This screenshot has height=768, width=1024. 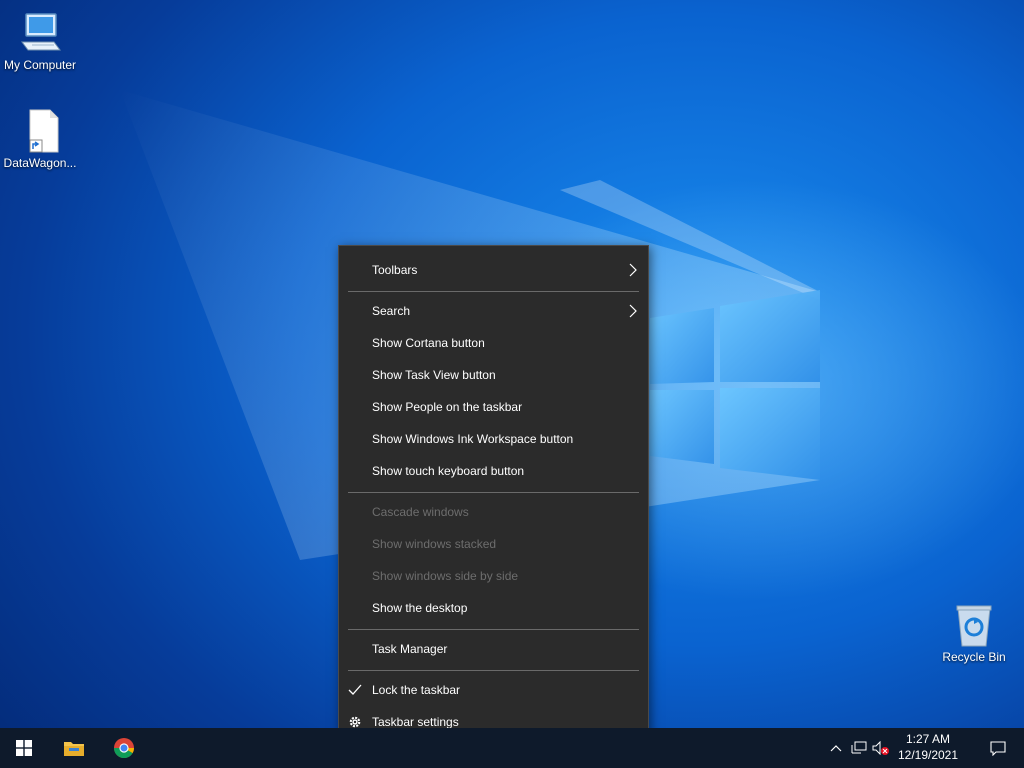 I want to click on desktop-icon-recycle-bin: Recycle Bin, so click(x=974, y=633).